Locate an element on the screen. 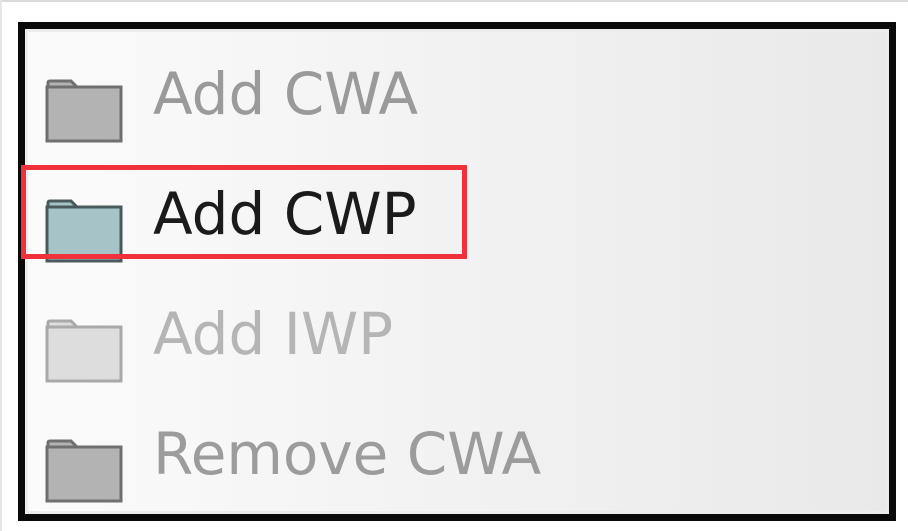 The image size is (908, 531). top-edge-line is located at coordinates (454, 1).